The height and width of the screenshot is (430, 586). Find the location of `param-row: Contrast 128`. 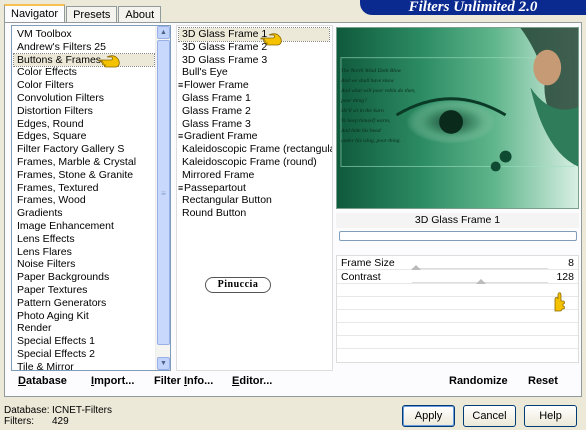

param-row: Contrast 128 is located at coordinates (457, 277).